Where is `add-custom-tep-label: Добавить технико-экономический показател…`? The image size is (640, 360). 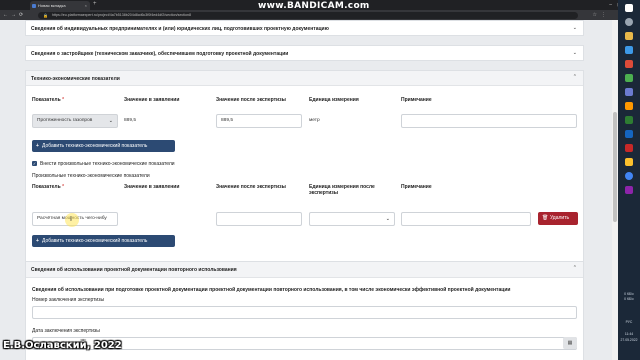
add-custom-tep-label: Добавить технико-экономический показател… is located at coordinates (95, 241).